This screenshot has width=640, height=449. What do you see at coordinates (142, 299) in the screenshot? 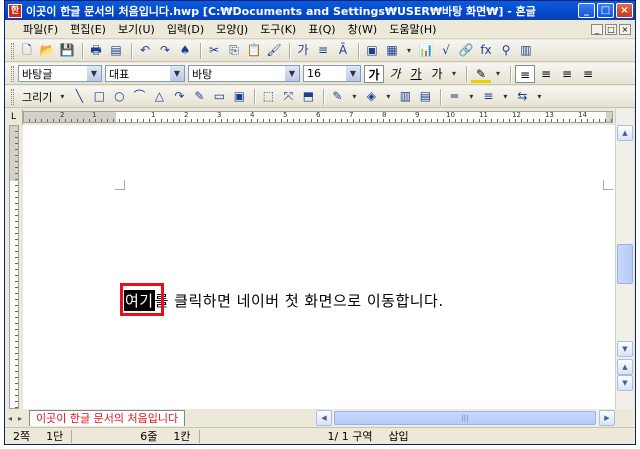
I see `selected-text-link: 여기` at bounding box center [142, 299].